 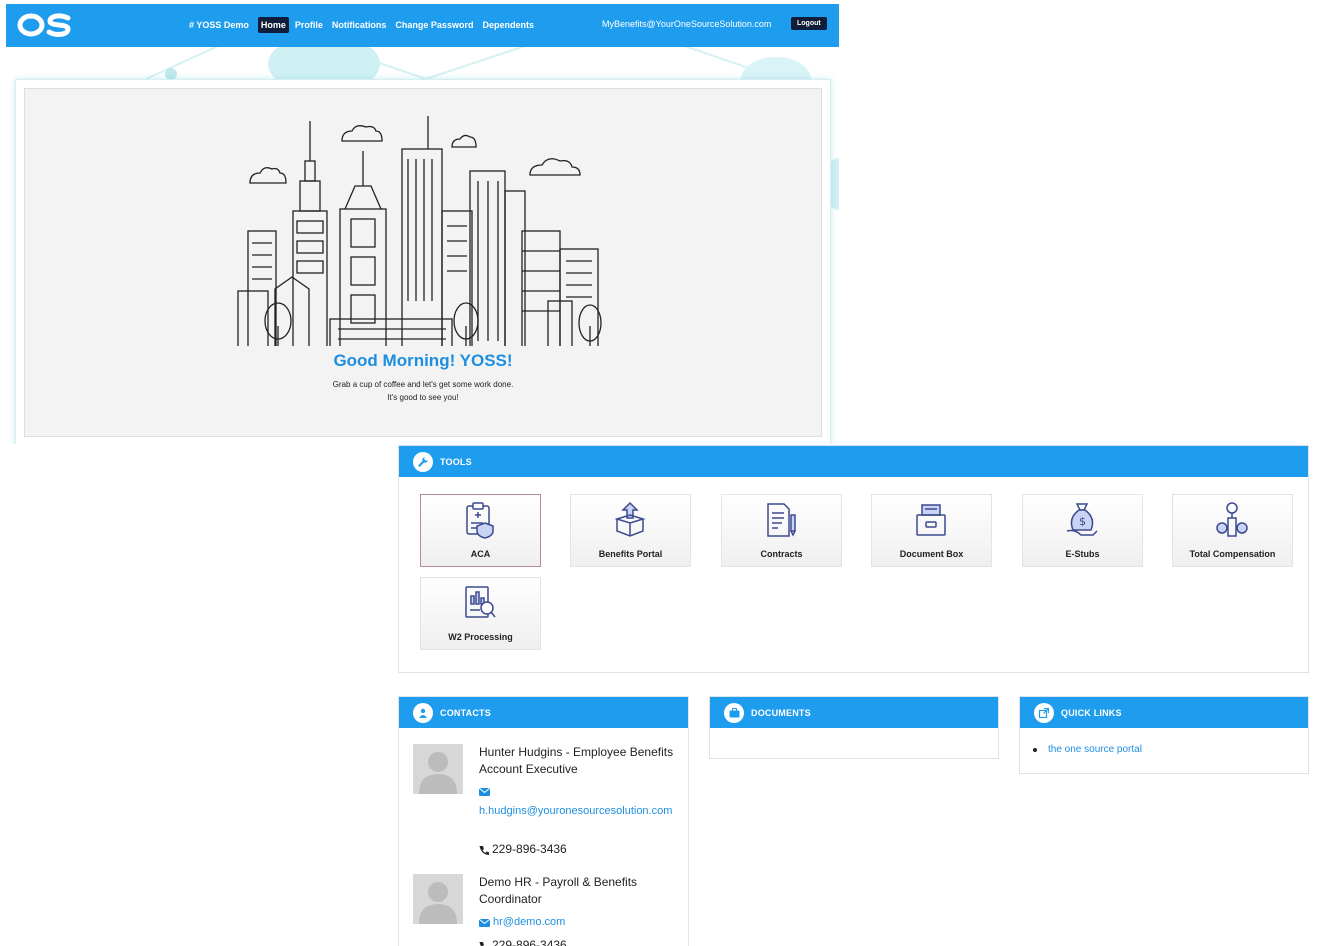 I want to click on w2-report-icon, so click(x=480, y=602).